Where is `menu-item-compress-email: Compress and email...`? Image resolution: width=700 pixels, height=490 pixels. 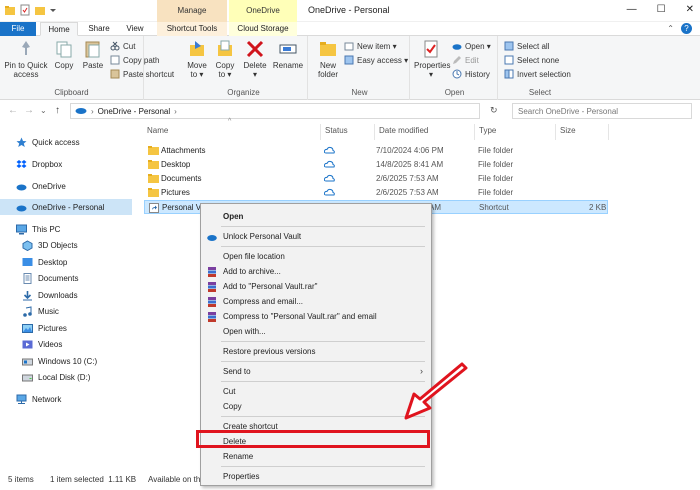
menu-item-compress-email: Compress and email... is located at coordinates (316, 301).